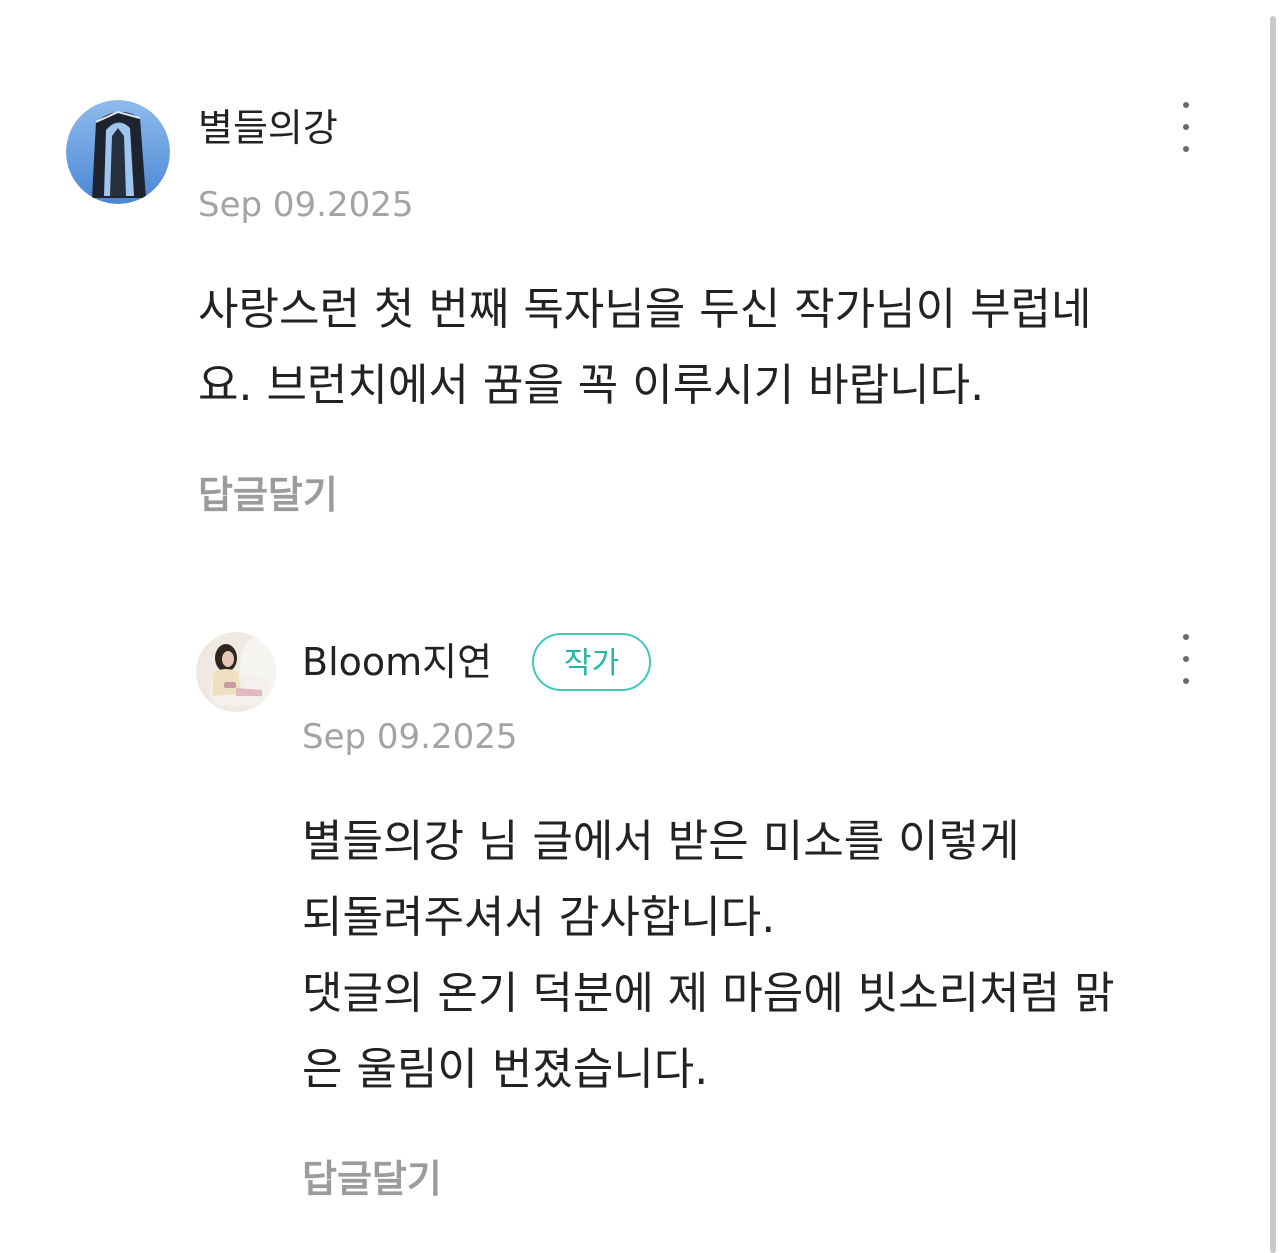  What do you see at coordinates (1273, 634) in the screenshot?
I see `scrollbar` at bounding box center [1273, 634].